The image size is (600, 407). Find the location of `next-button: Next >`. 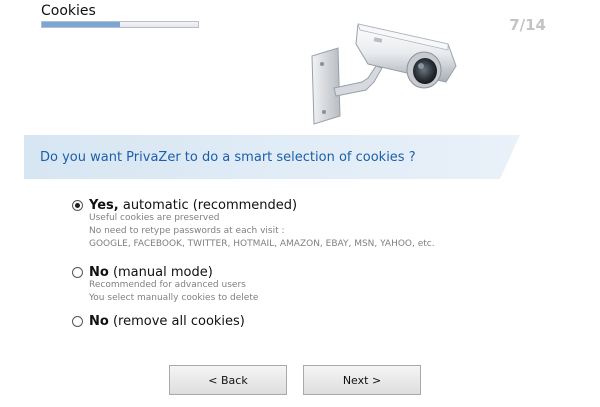

next-button: Next > is located at coordinates (362, 380).